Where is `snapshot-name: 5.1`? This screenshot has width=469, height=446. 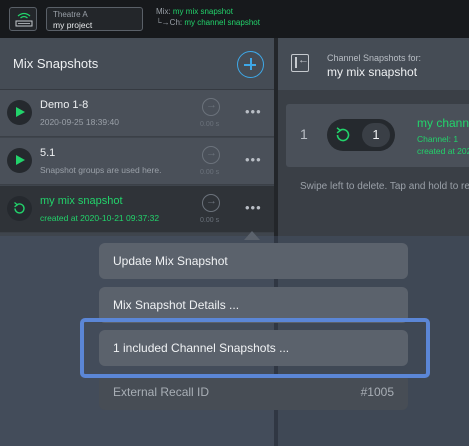 snapshot-name: 5.1 is located at coordinates (48, 153).